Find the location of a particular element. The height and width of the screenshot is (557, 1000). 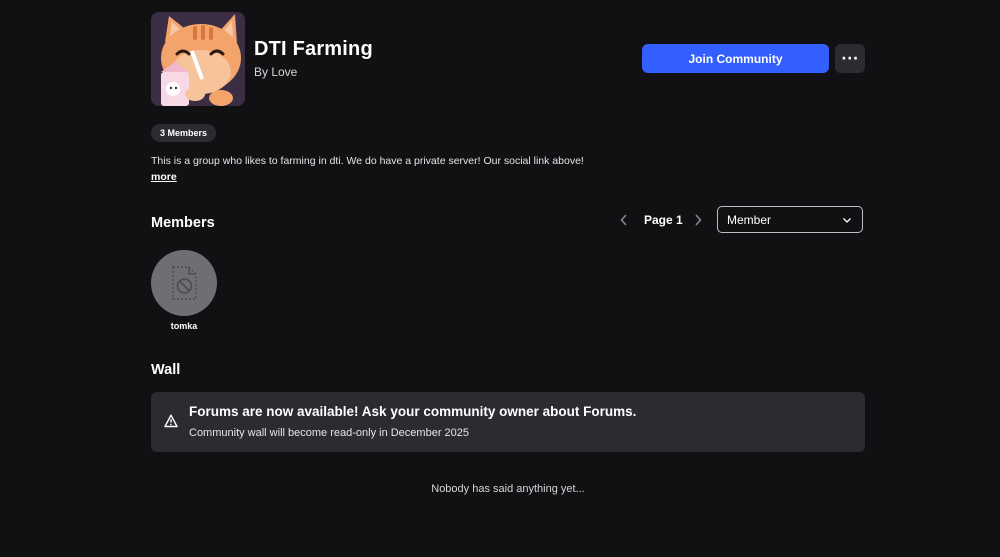

role-select-value: Member is located at coordinates (749, 219).